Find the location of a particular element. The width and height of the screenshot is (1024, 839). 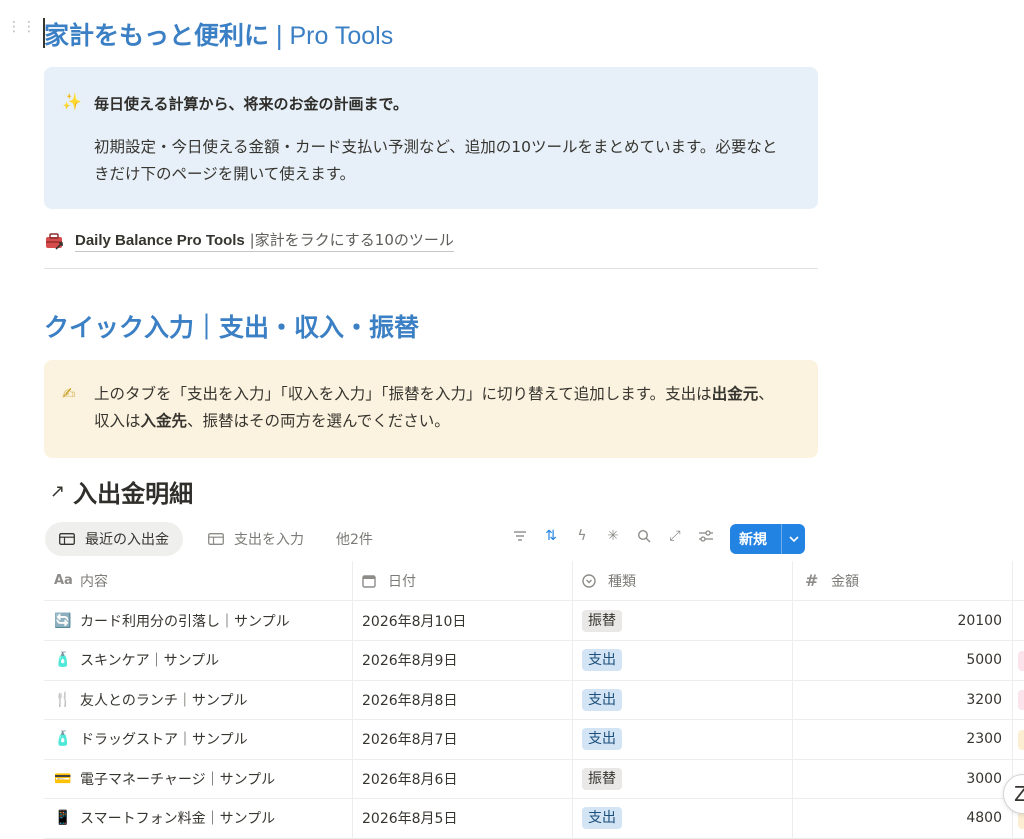

tab-expense-input: 支出を入力 is located at coordinates (256, 539).